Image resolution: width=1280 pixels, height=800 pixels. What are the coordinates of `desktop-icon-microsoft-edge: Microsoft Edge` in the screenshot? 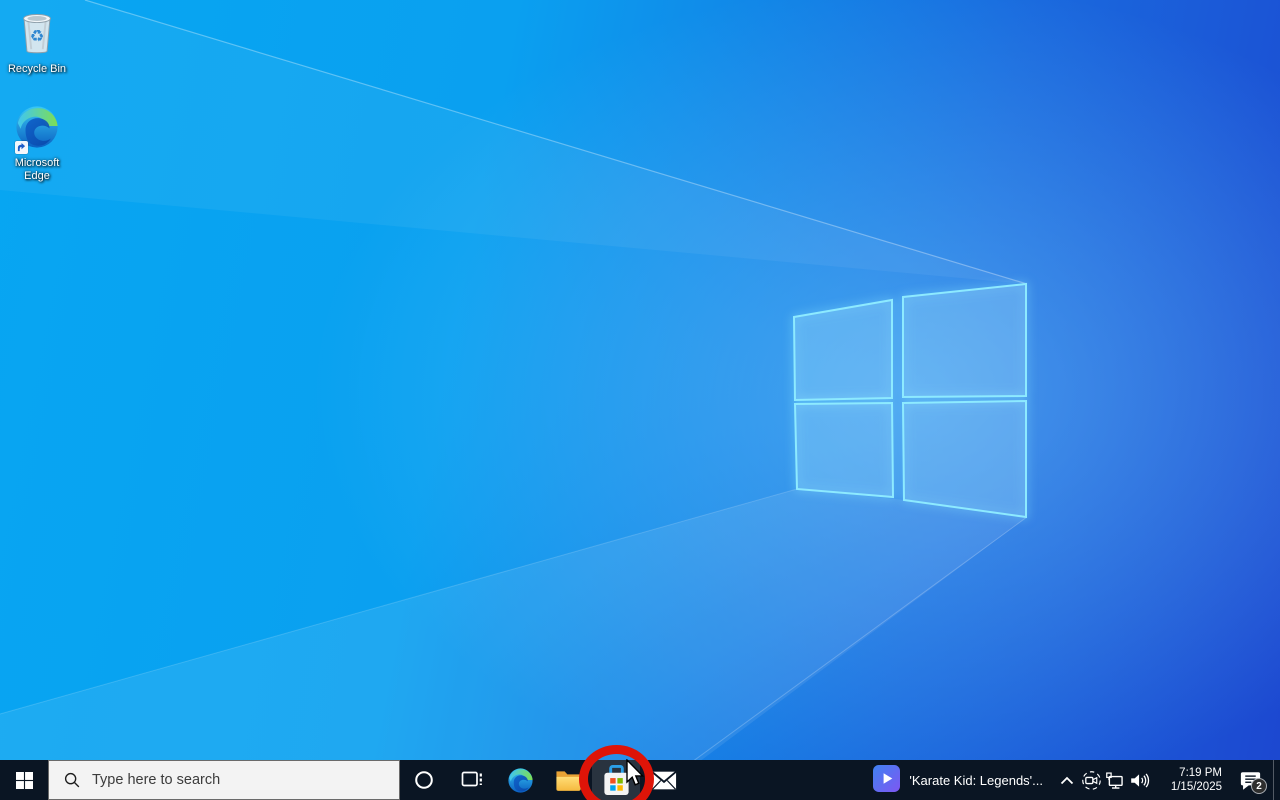 It's located at (37, 143).